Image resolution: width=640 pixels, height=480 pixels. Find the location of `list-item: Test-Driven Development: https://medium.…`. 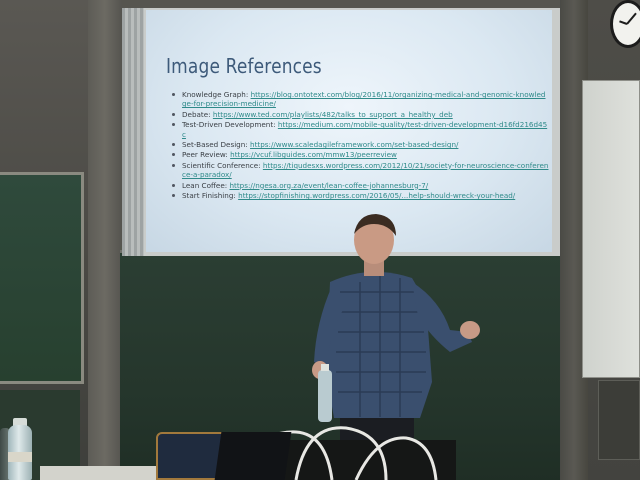

list-item: Test-Driven Development: https://medium.… is located at coordinates (360, 129).